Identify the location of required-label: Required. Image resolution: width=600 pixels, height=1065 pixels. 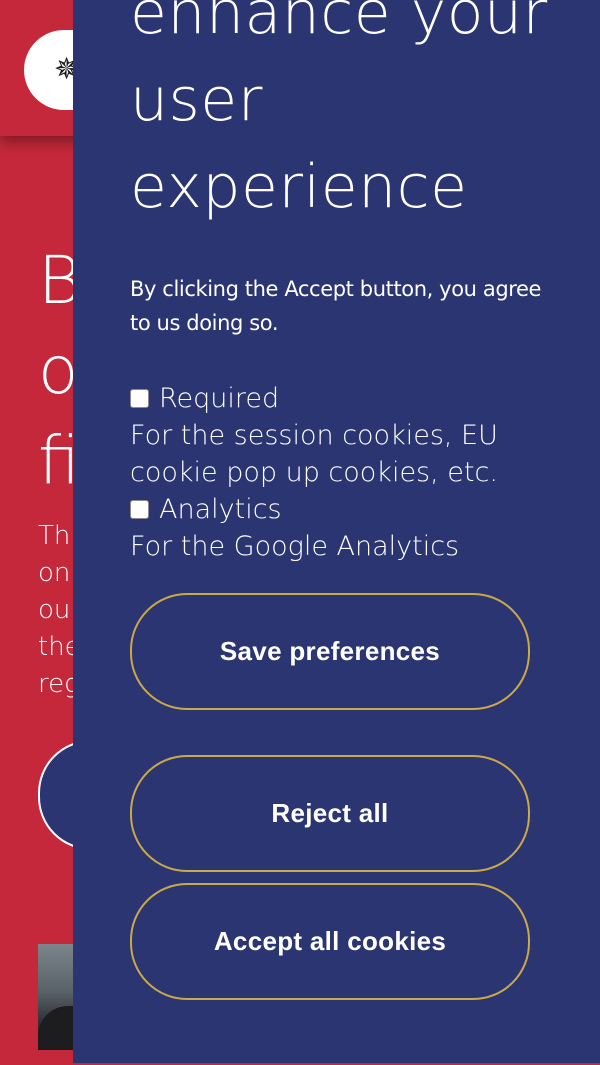
(219, 398).